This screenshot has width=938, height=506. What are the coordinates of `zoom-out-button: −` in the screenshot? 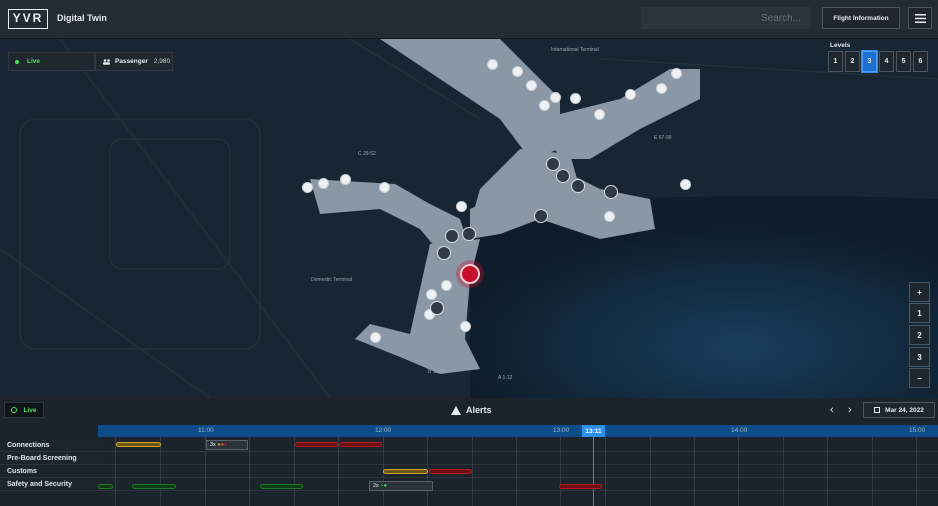 It's located at (919, 378).